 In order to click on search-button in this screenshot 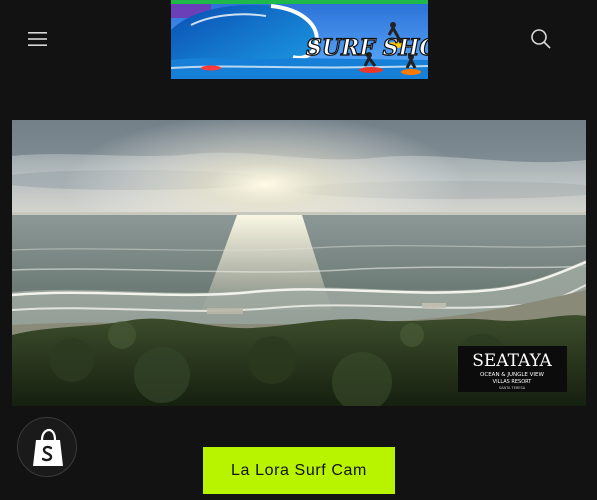, I will do `click(541, 39)`.